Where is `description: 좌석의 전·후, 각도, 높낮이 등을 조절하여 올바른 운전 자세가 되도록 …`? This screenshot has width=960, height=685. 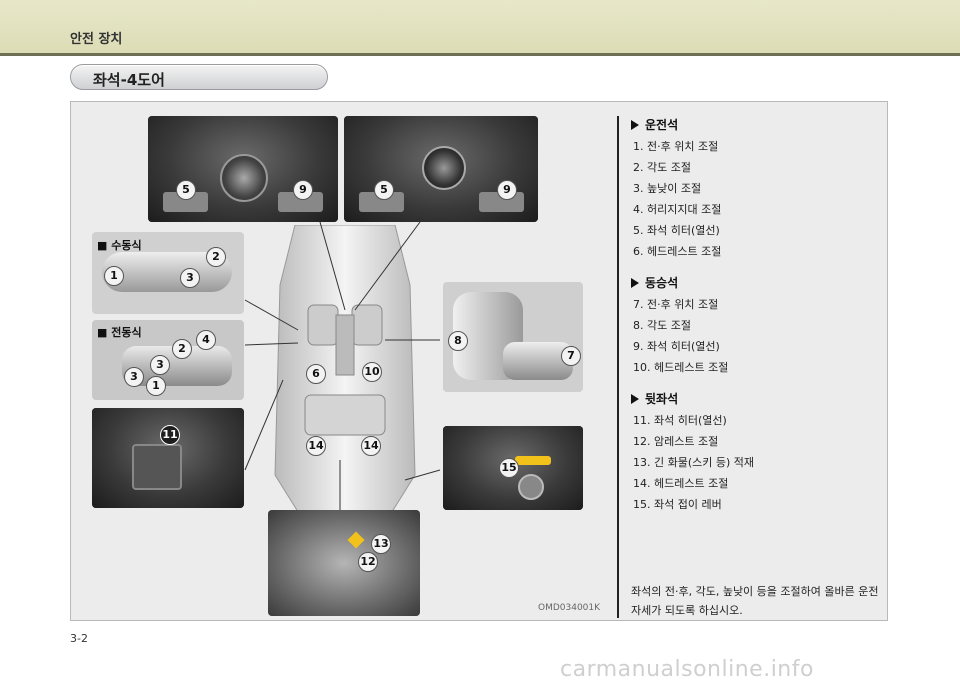
description: 좌석의 전·후, 각도, 높낮이 등을 조절하여 올바른 운전 자세가 되도록 … is located at coordinates (755, 601).